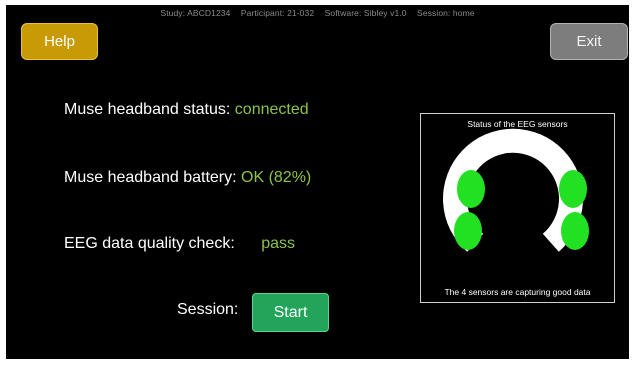 This screenshot has height=365, width=633. I want to click on help-button: Help, so click(59, 41).